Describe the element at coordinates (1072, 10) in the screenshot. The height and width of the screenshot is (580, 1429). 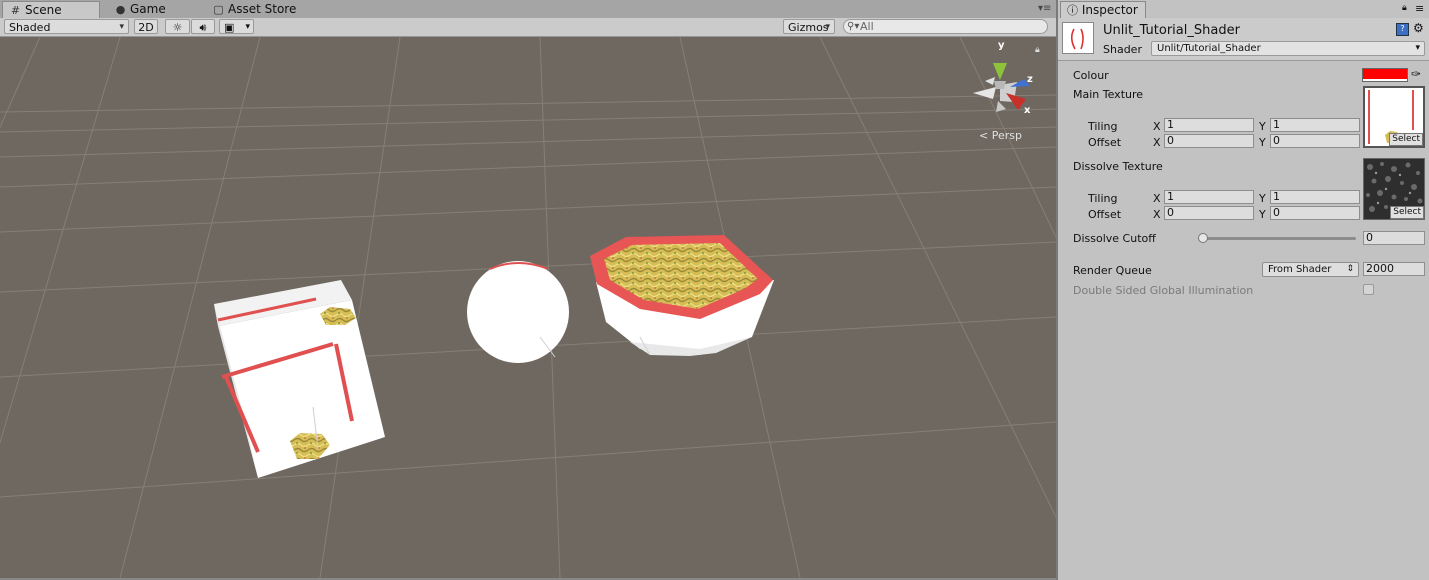
I see `info-icon: ⓘ` at that location.